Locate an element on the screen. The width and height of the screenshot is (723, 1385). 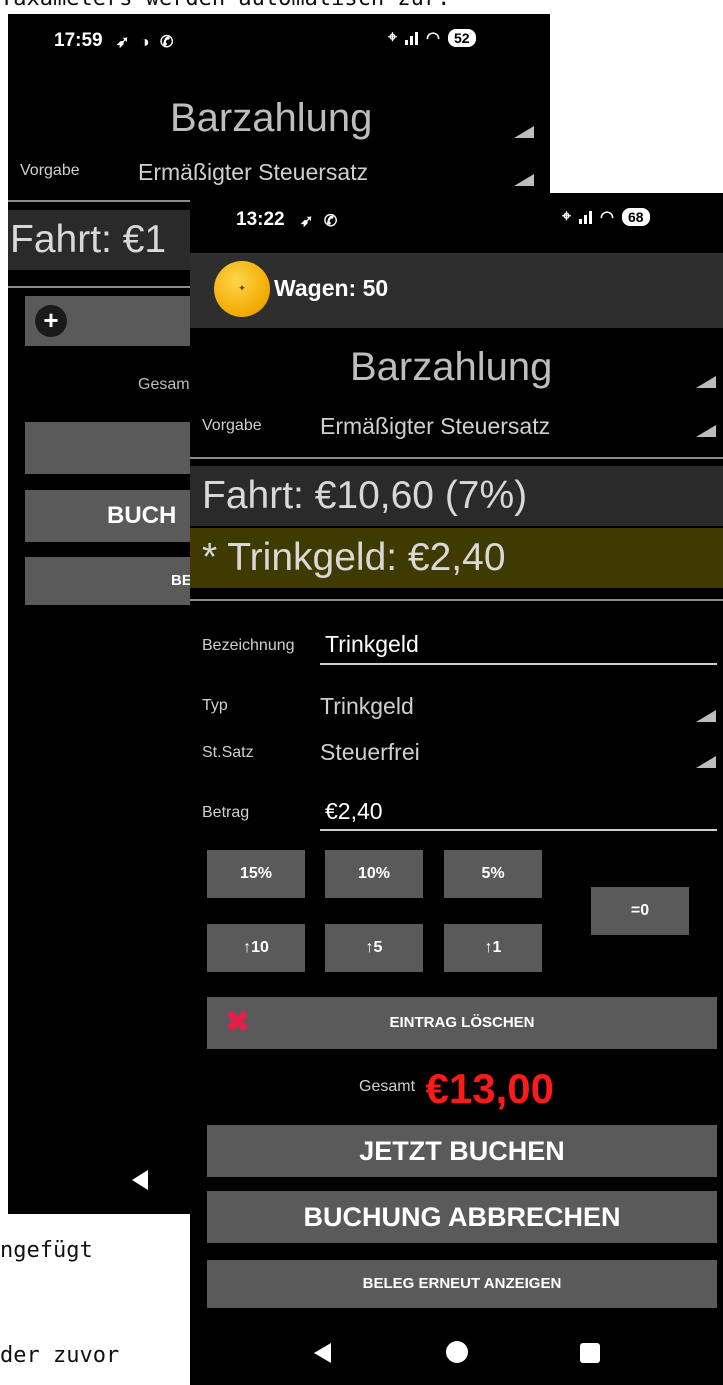
type-select: Trinkgeld is located at coordinates (367, 706).